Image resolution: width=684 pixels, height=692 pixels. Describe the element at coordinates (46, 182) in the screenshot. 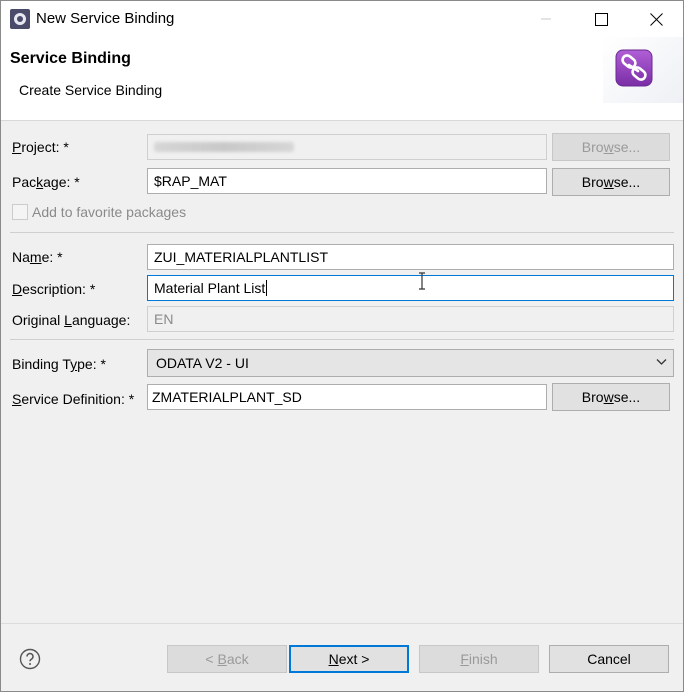

I see `package-label: Package: *` at that location.